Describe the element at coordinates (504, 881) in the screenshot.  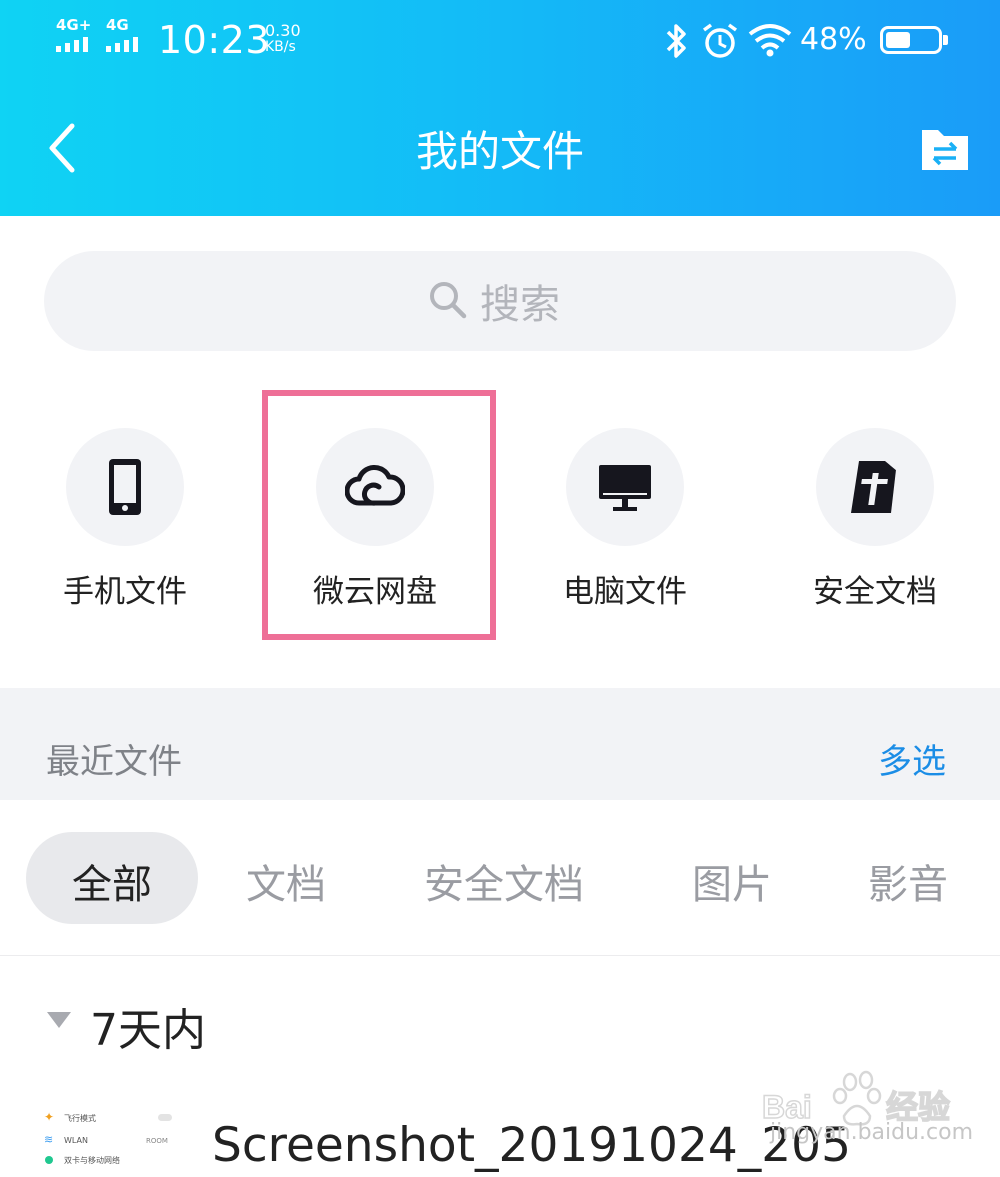
I see `tab-secure-documents: 安全文档` at that location.